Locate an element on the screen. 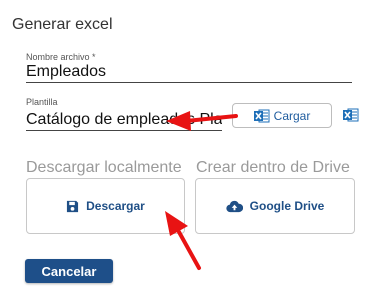 Image resolution: width=381 pixels, height=297 pixels. annotation-arrow-upload is located at coordinates (202, 121).